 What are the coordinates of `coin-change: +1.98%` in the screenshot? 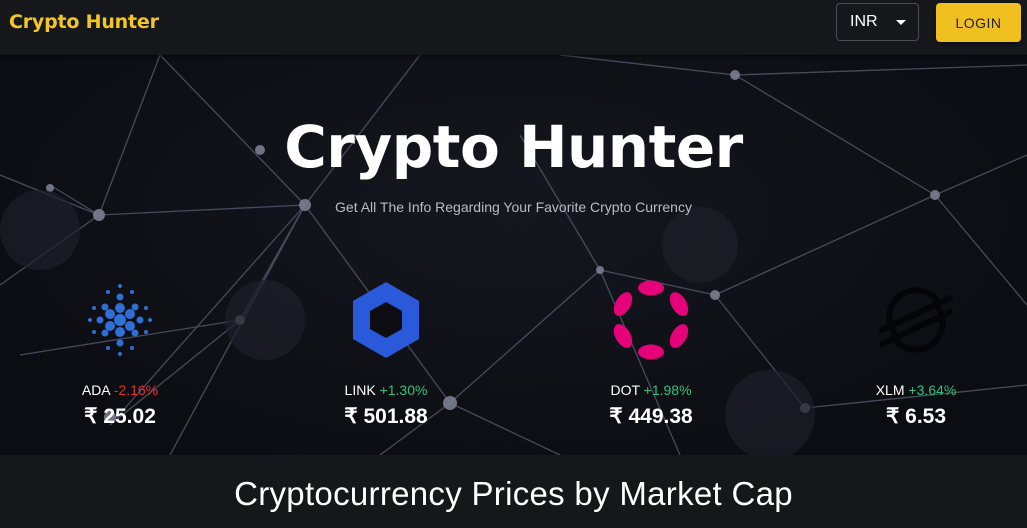 It's located at (667, 390).